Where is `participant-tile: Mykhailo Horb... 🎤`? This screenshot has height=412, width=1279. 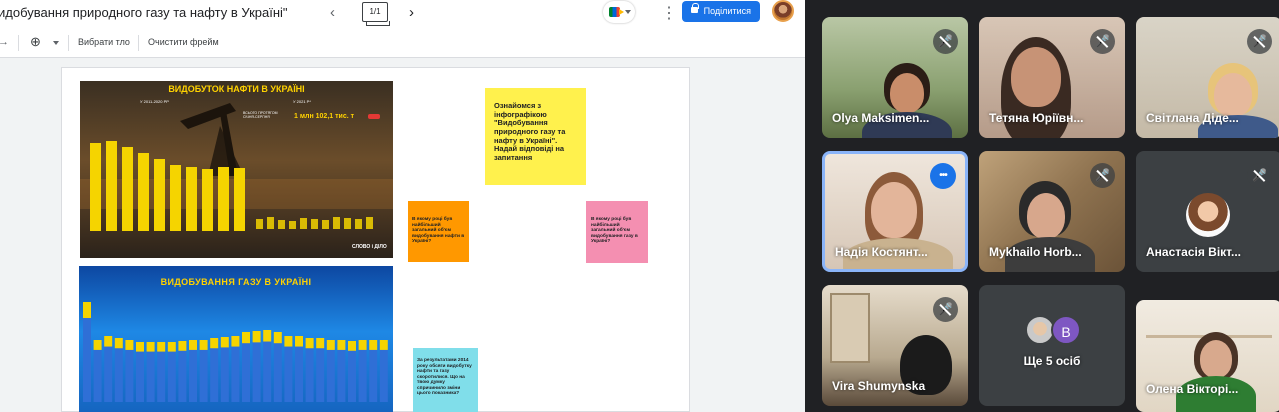
participant-tile: Mykhailo Horb... 🎤 is located at coordinates (1052, 211).